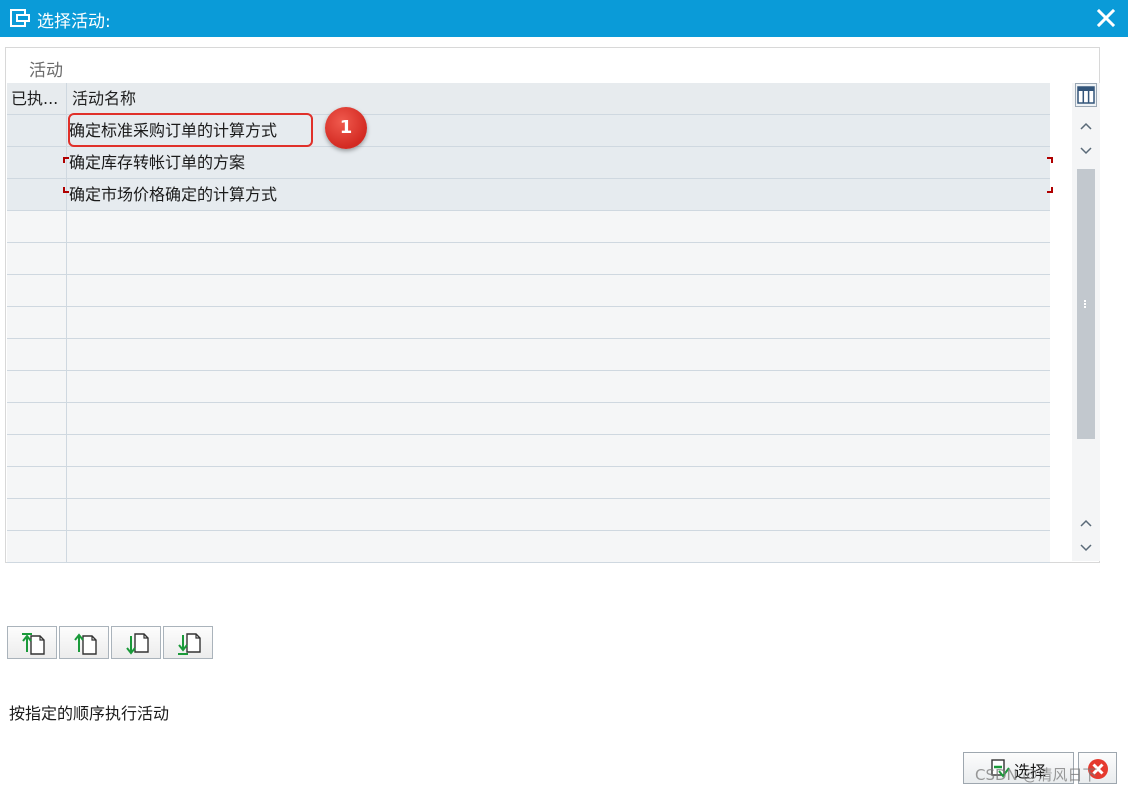  I want to click on column-header-activity-name: 活动名称, so click(559, 98).